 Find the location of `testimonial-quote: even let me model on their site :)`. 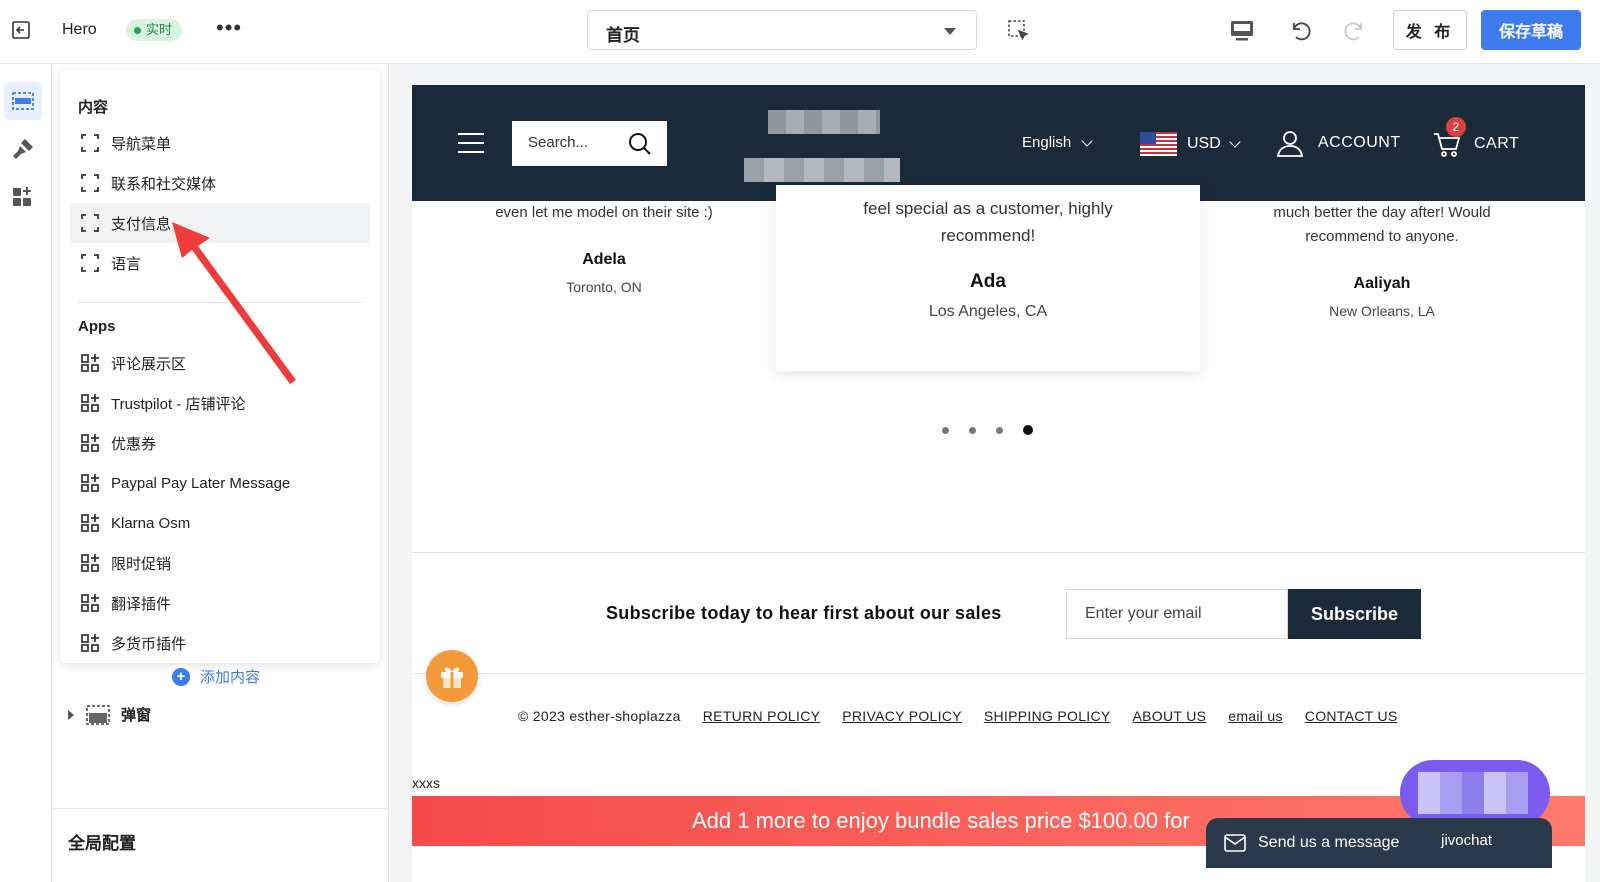

testimonial-quote: even let me model on their site :) is located at coordinates (604, 212).